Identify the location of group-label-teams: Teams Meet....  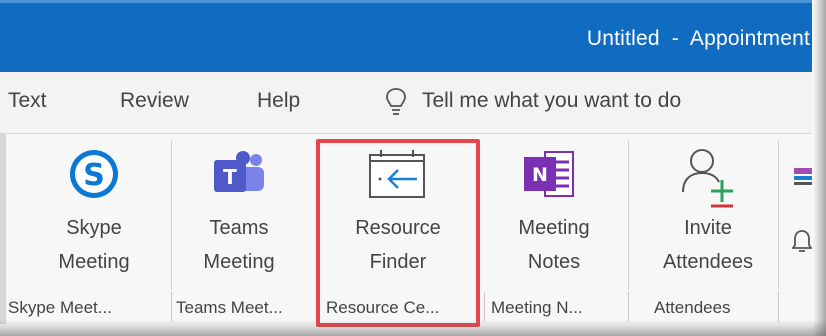
(229, 307).